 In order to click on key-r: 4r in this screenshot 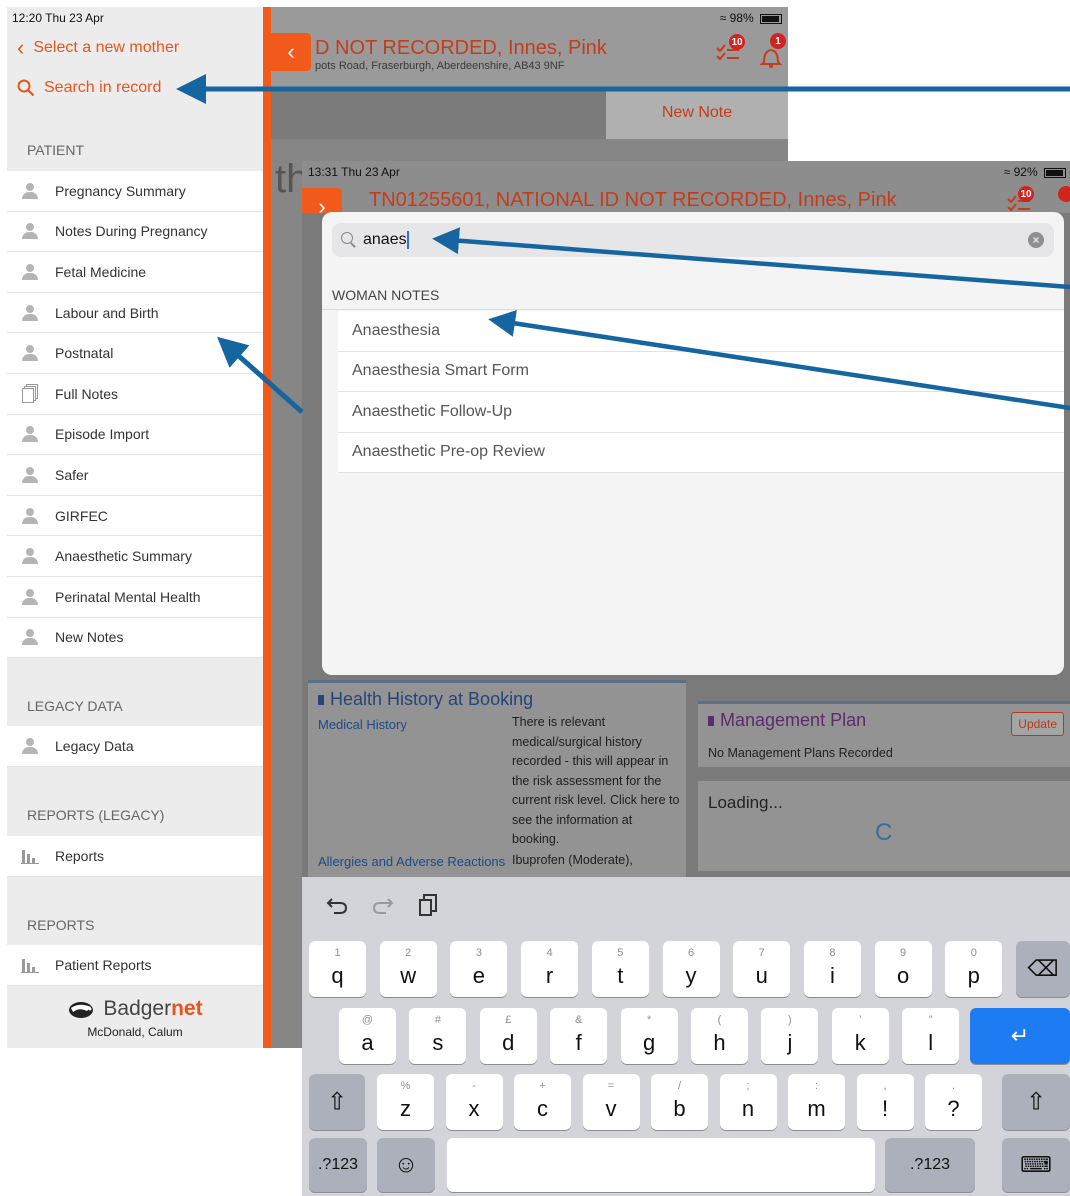, I will do `click(550, 969)`.